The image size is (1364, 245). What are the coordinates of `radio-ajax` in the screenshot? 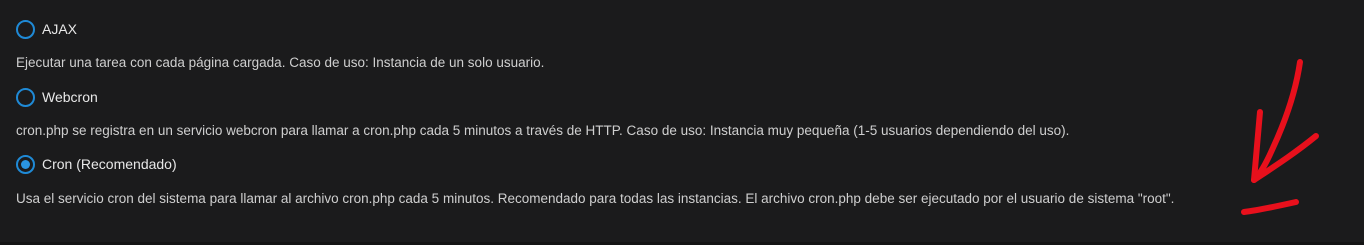 It's located at (25, 29).